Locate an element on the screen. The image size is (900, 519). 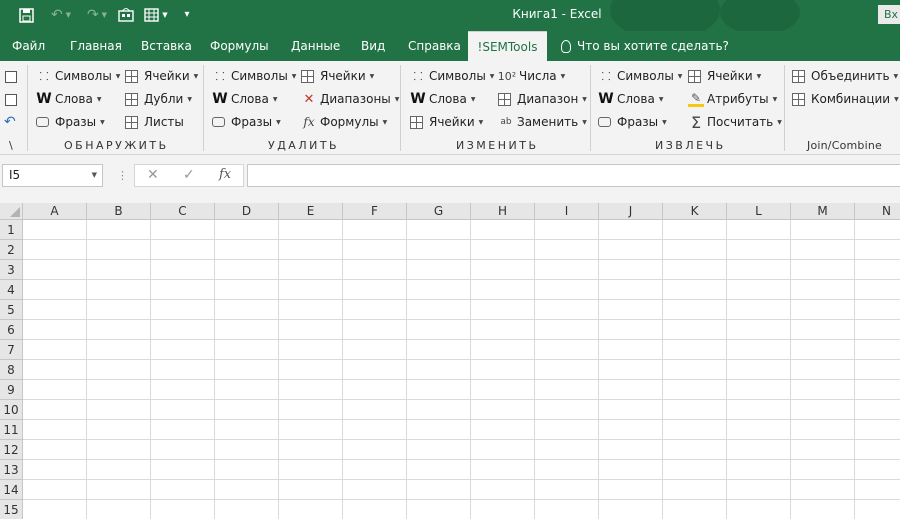
detect-phrases-button: Фразы ▼ is located at coordinates (70, 122).